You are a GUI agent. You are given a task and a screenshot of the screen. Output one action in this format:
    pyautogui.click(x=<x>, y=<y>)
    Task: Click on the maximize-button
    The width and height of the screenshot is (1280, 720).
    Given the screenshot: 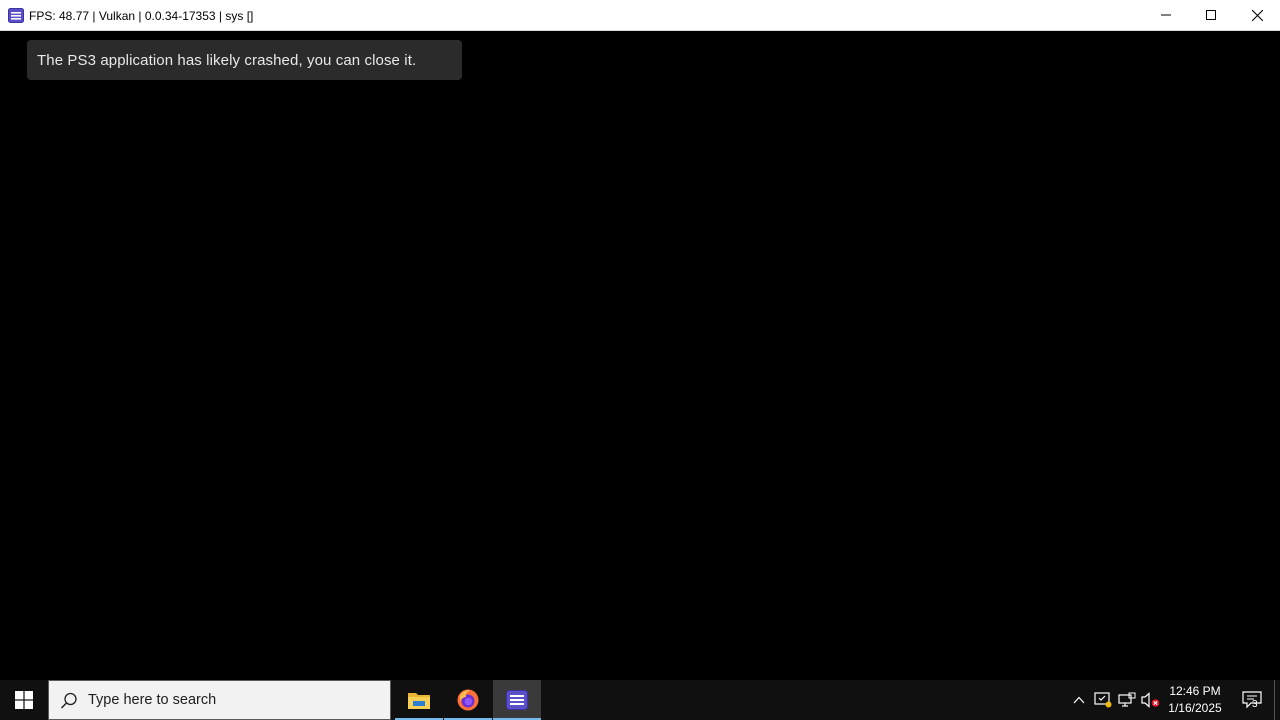 What is the action you would take?
    pyautogui.click(x=1211, y=15)
    